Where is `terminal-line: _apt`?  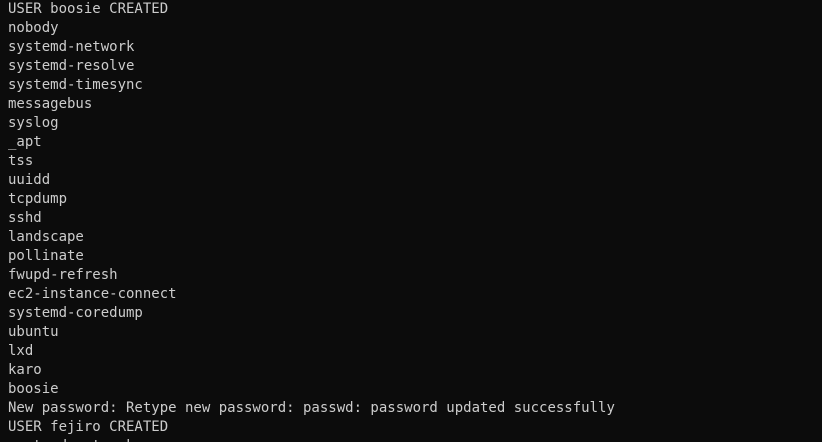 terminal-line: _apt is located at coordinates (25, 142).